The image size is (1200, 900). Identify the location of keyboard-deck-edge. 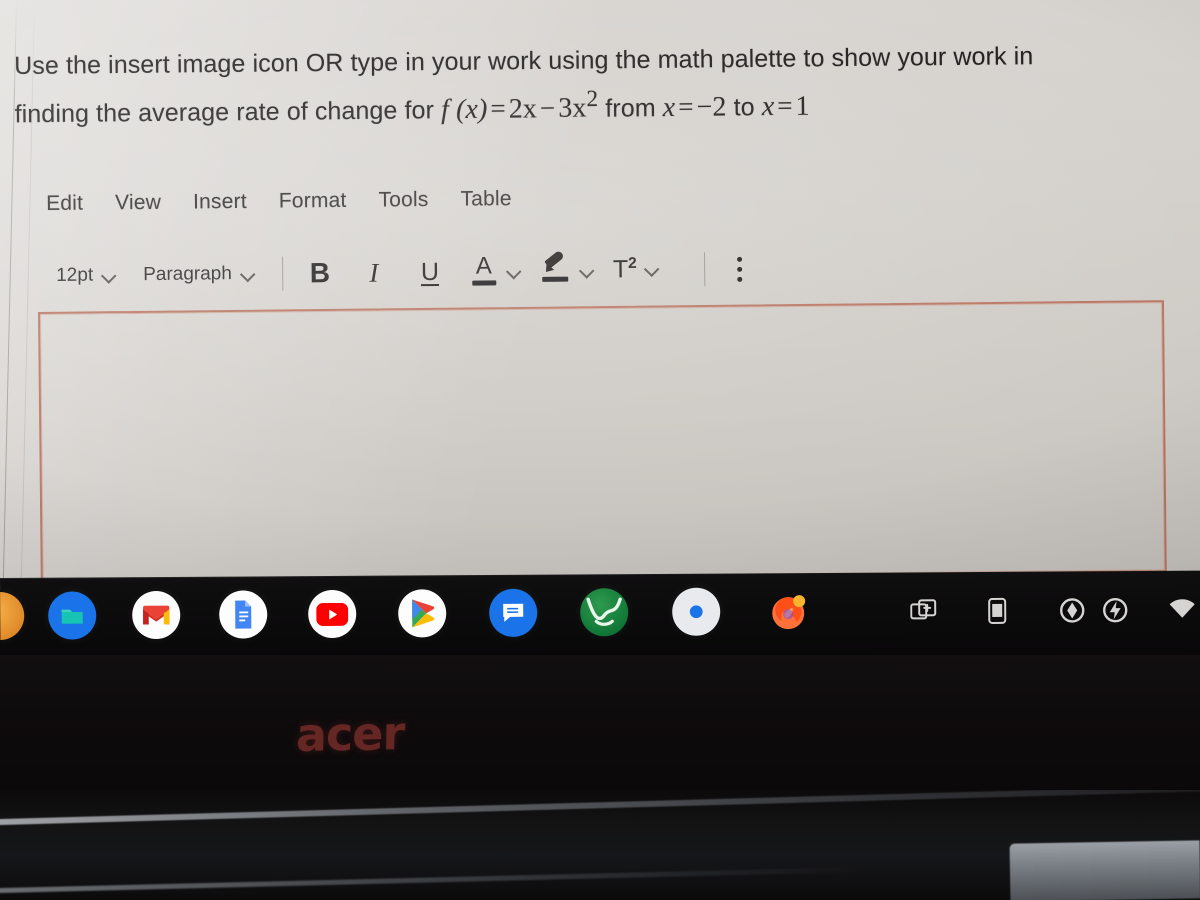
(1104, 870).